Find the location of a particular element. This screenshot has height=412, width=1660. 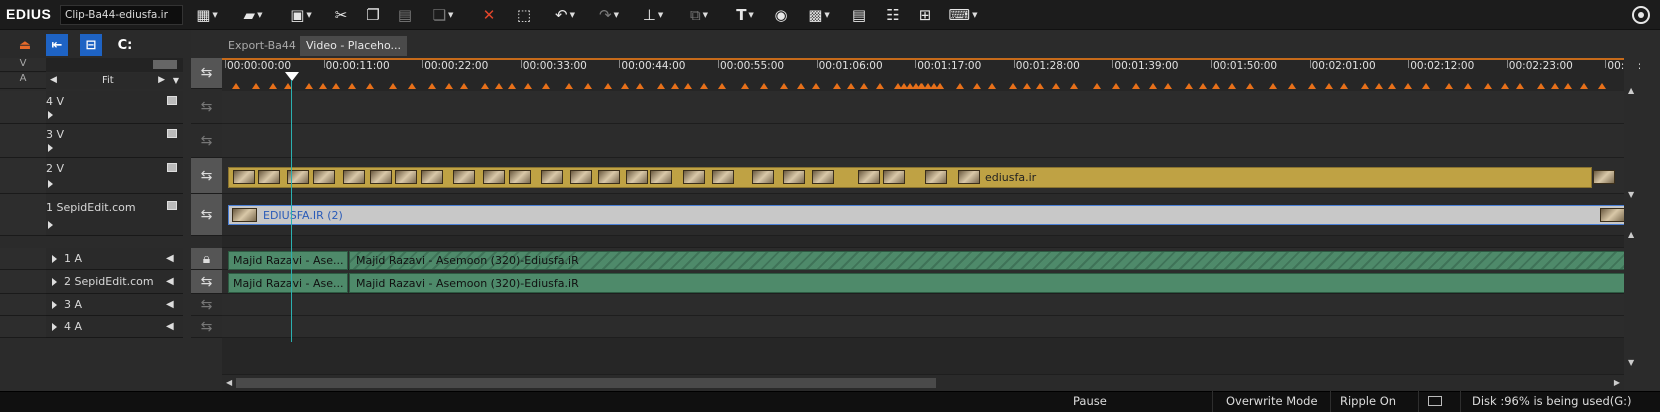

track-link-4a: ⇆ is located at coordinates (206, 327).